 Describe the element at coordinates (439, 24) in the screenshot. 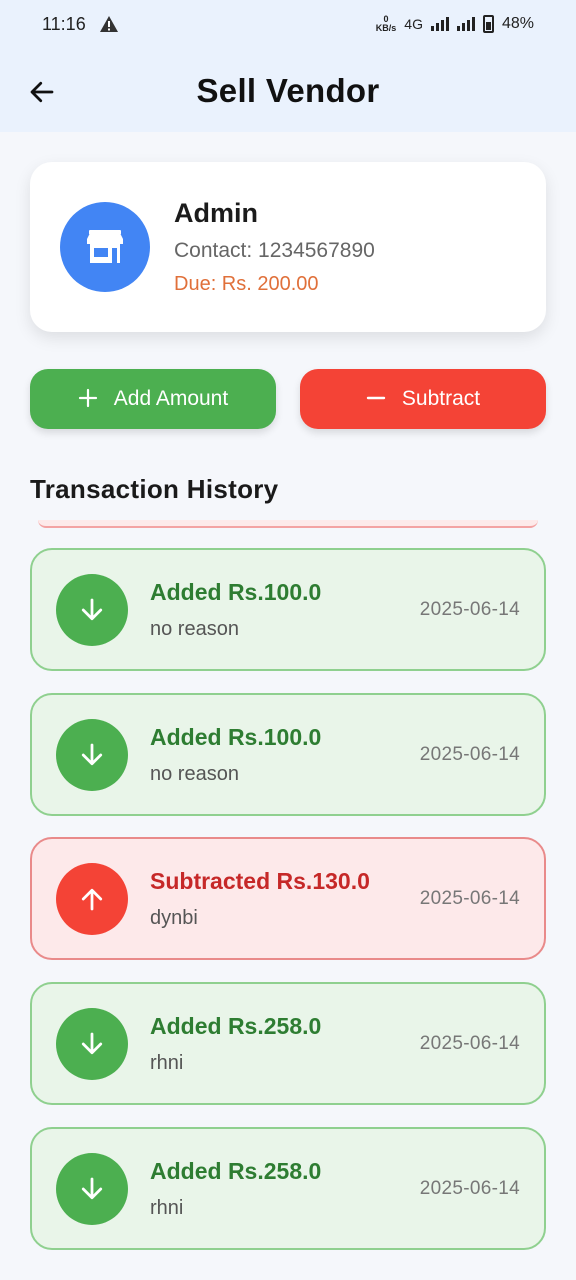

I see `signal-icon` at that location.